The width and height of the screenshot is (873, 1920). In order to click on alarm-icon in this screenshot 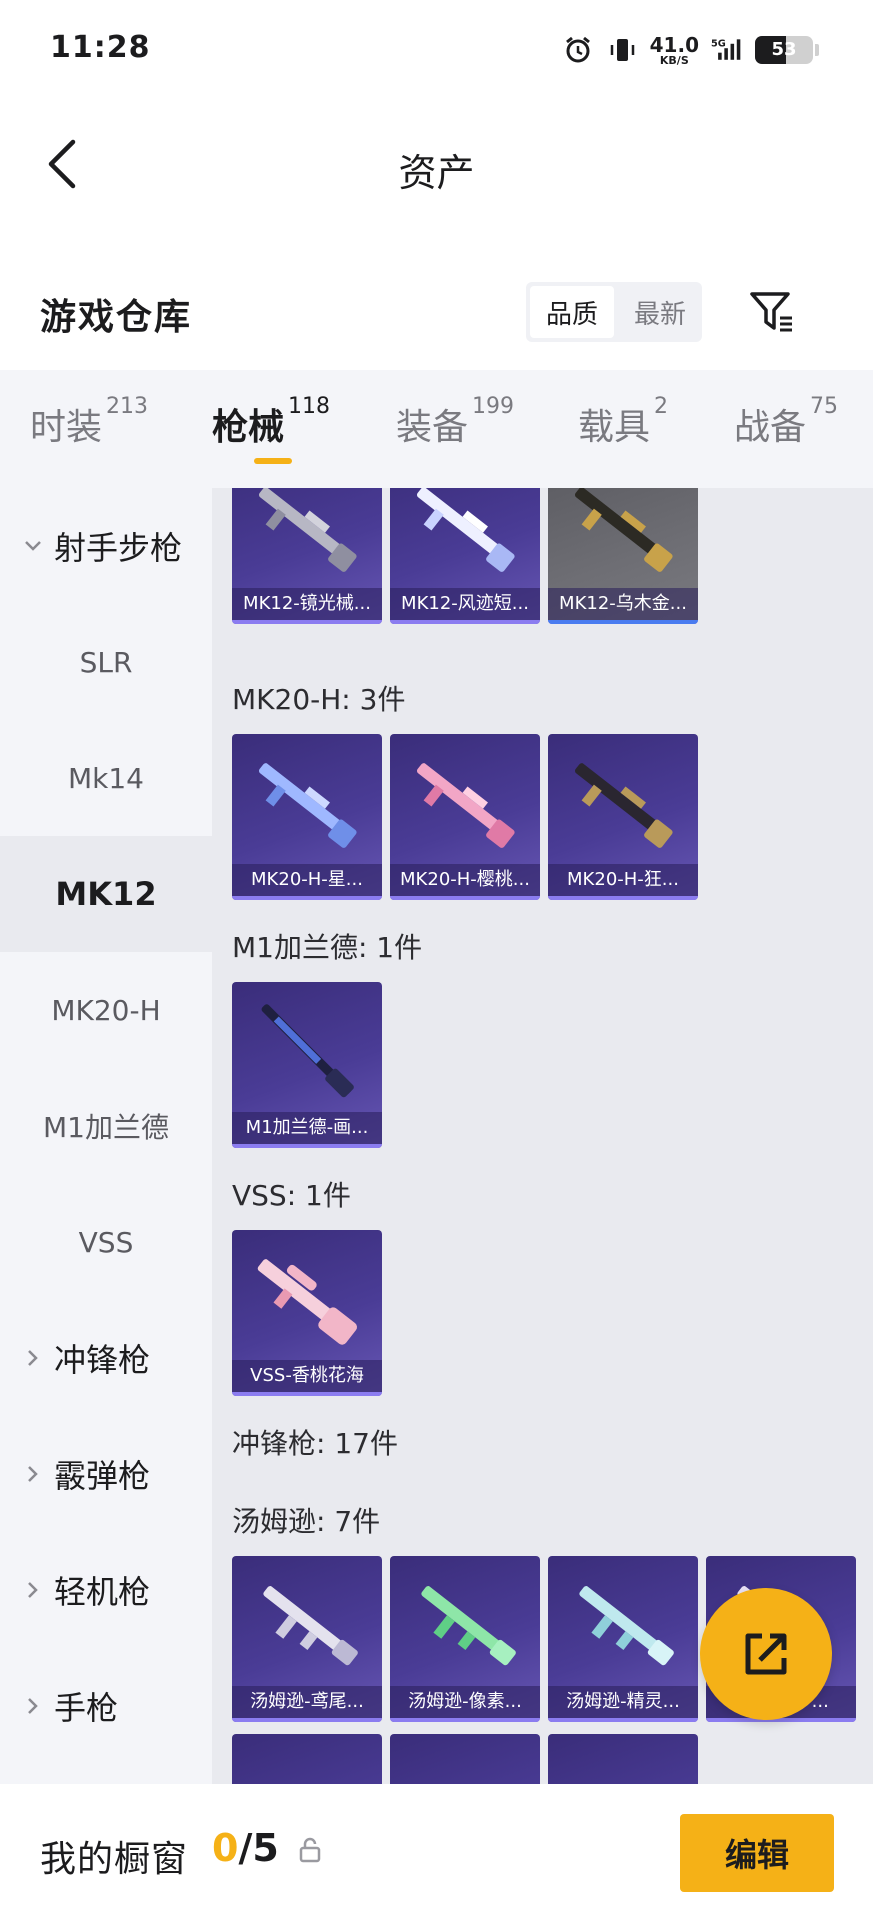, I will do `click(578, 50)`.